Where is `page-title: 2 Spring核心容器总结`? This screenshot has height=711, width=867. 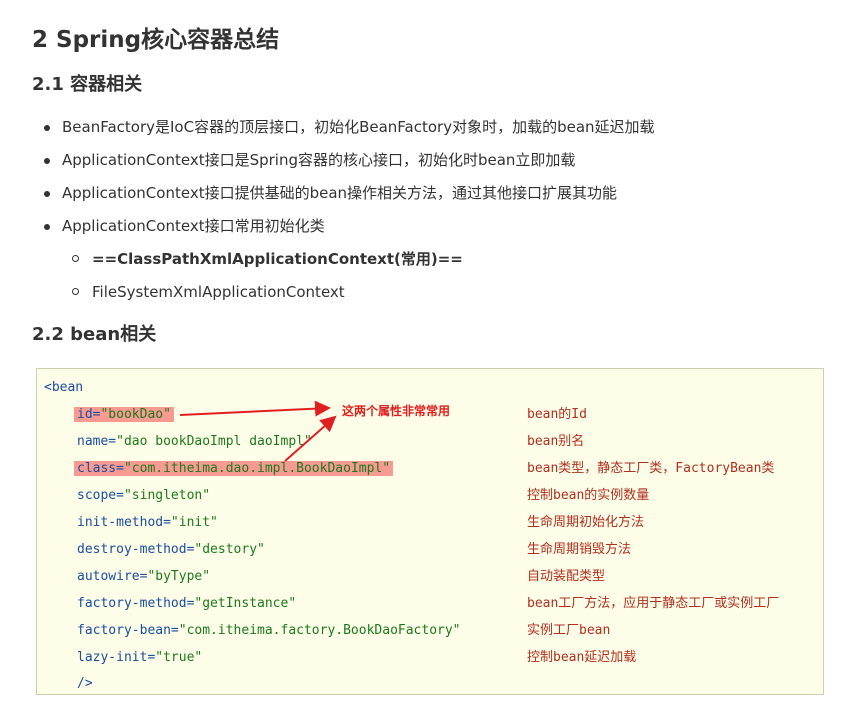 page-title: 2 Spring核心容器总结 is located at coordinates (156, 40).